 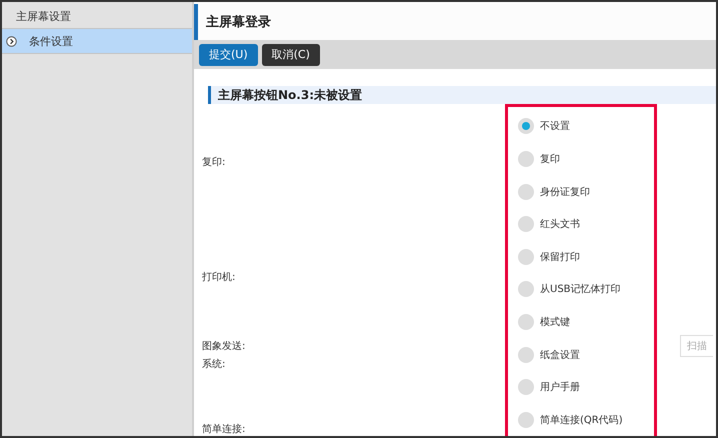 I want to click on option-label: 从USB记忆体打印, so click(x=580, y=289).